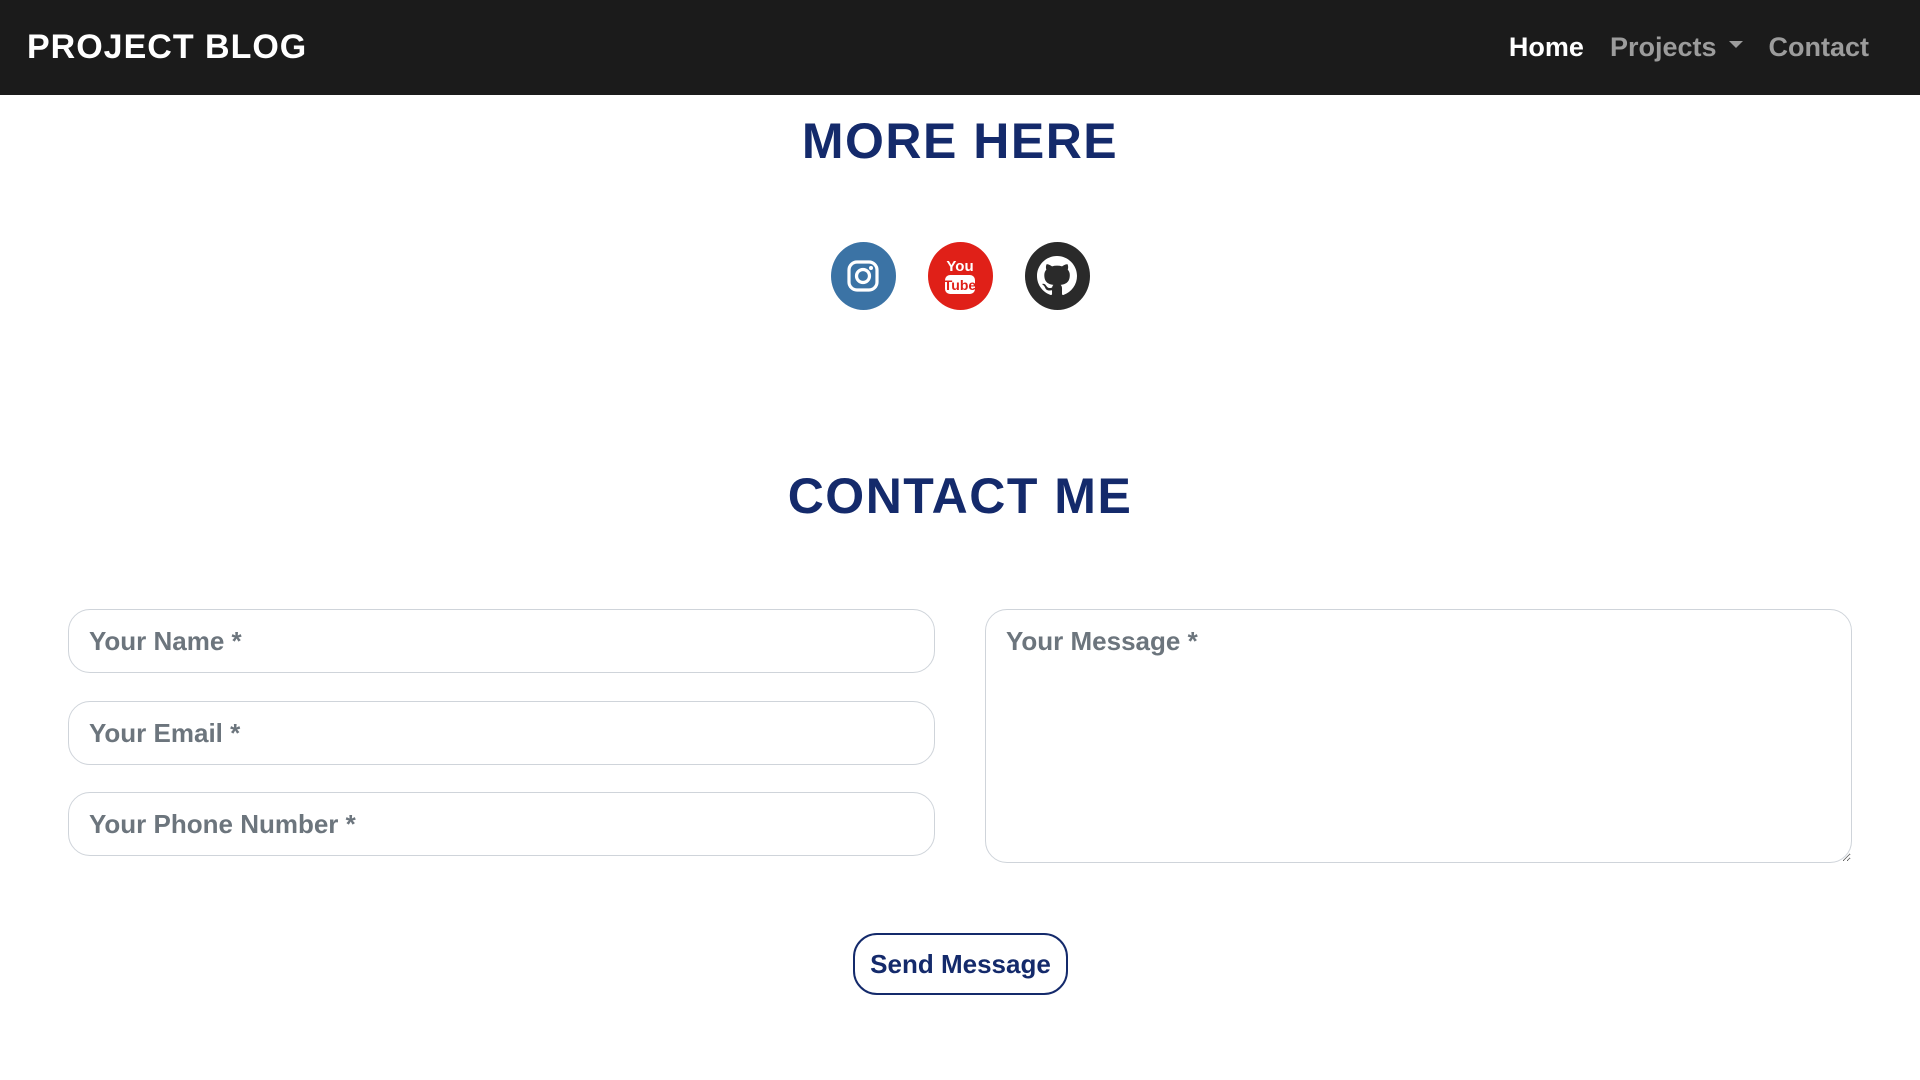 Image resolution: width=1920 pixels, height=1080 pixels. What do you see at coordinates (960, 285) in the screenshot?
I see `youtube-glyph-bottom: Tube` at bounding box center [960, 285].